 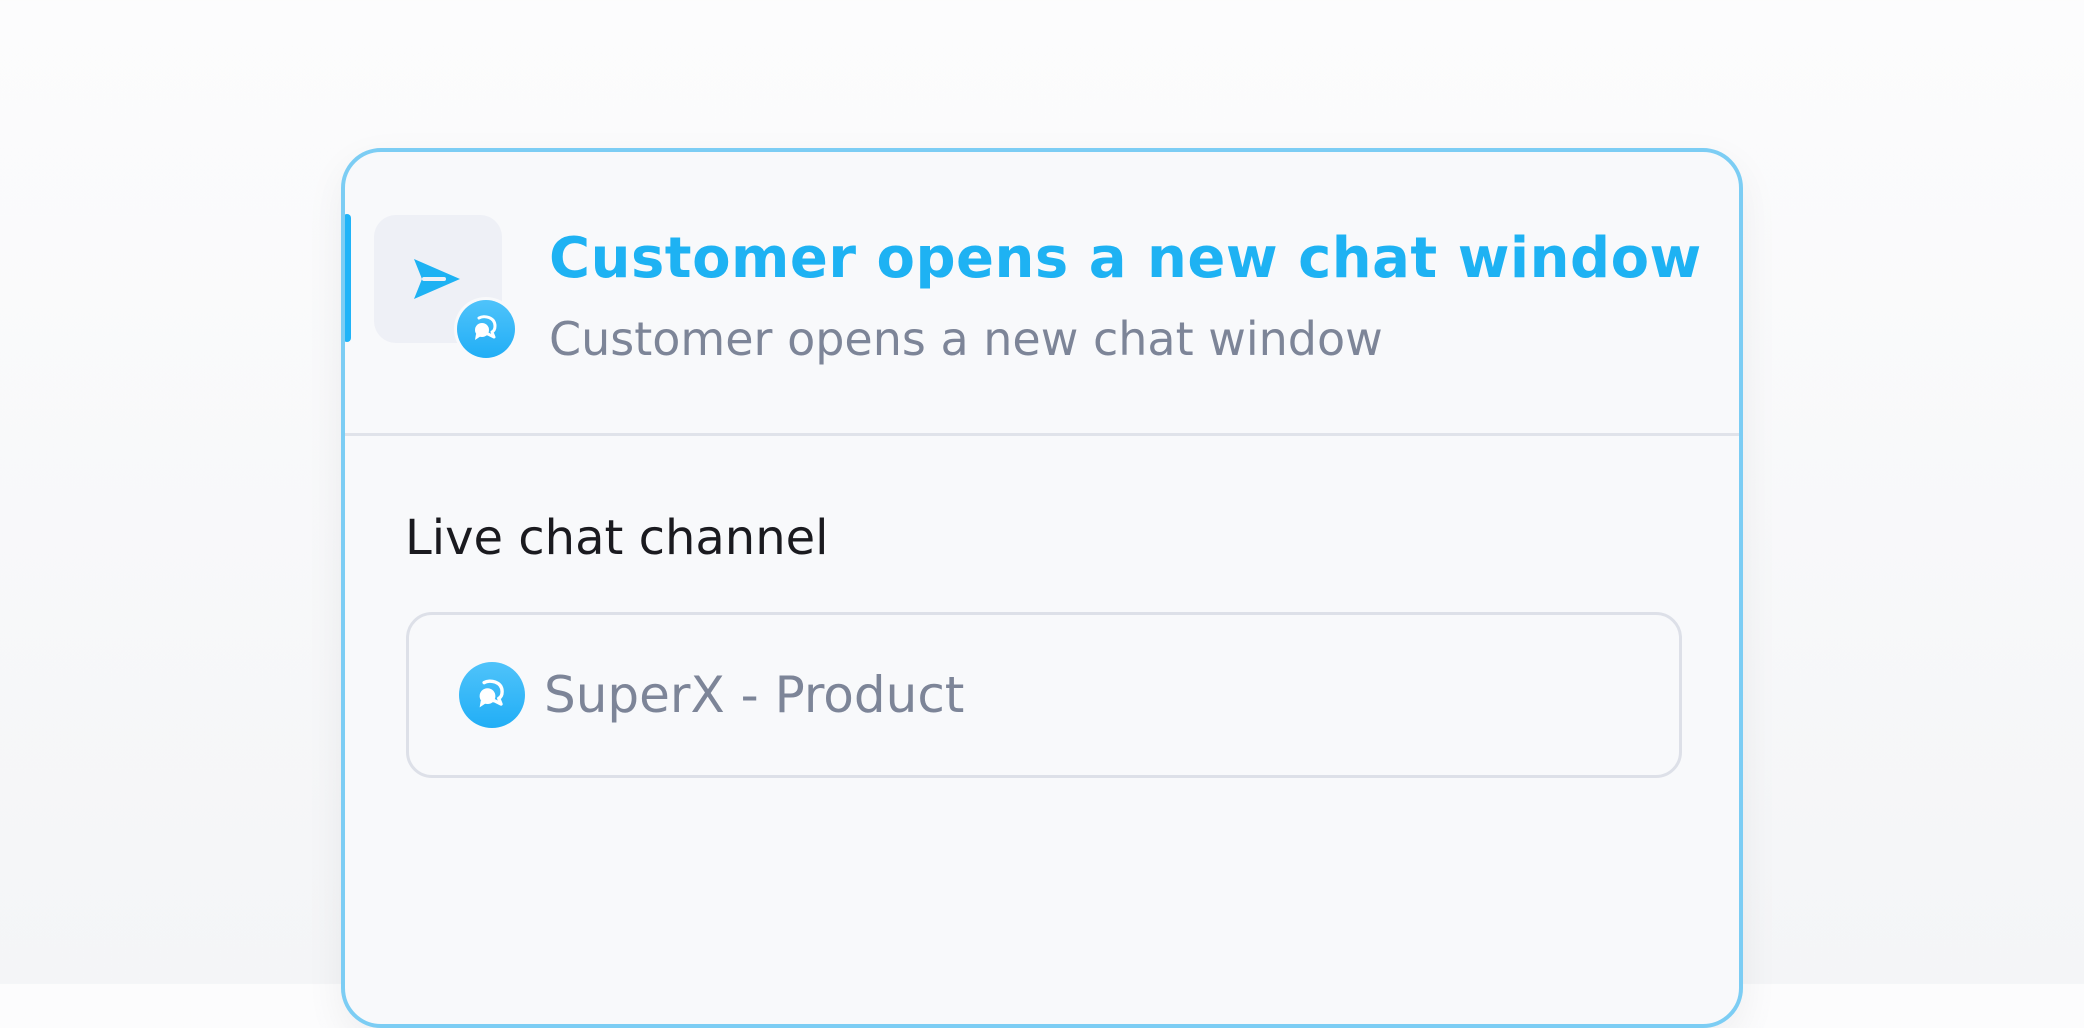 I want to click on trigger-title: Customer opens a new chat window, so click(x=1125, y=258).